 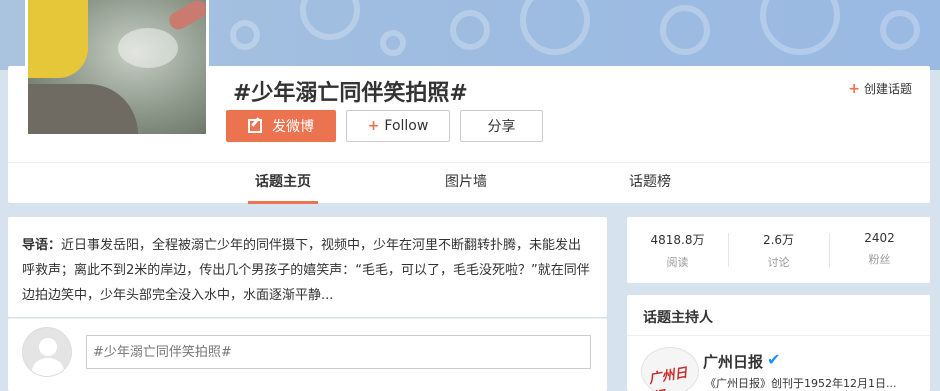 What do you see at coordinates (406, 126) in the screenshot?
I see `follow-label: Follow` at bounding box center [406, 126].